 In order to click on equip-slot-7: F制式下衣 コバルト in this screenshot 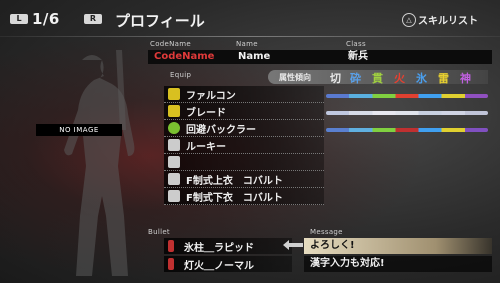, I will do `click(244, 196)`.